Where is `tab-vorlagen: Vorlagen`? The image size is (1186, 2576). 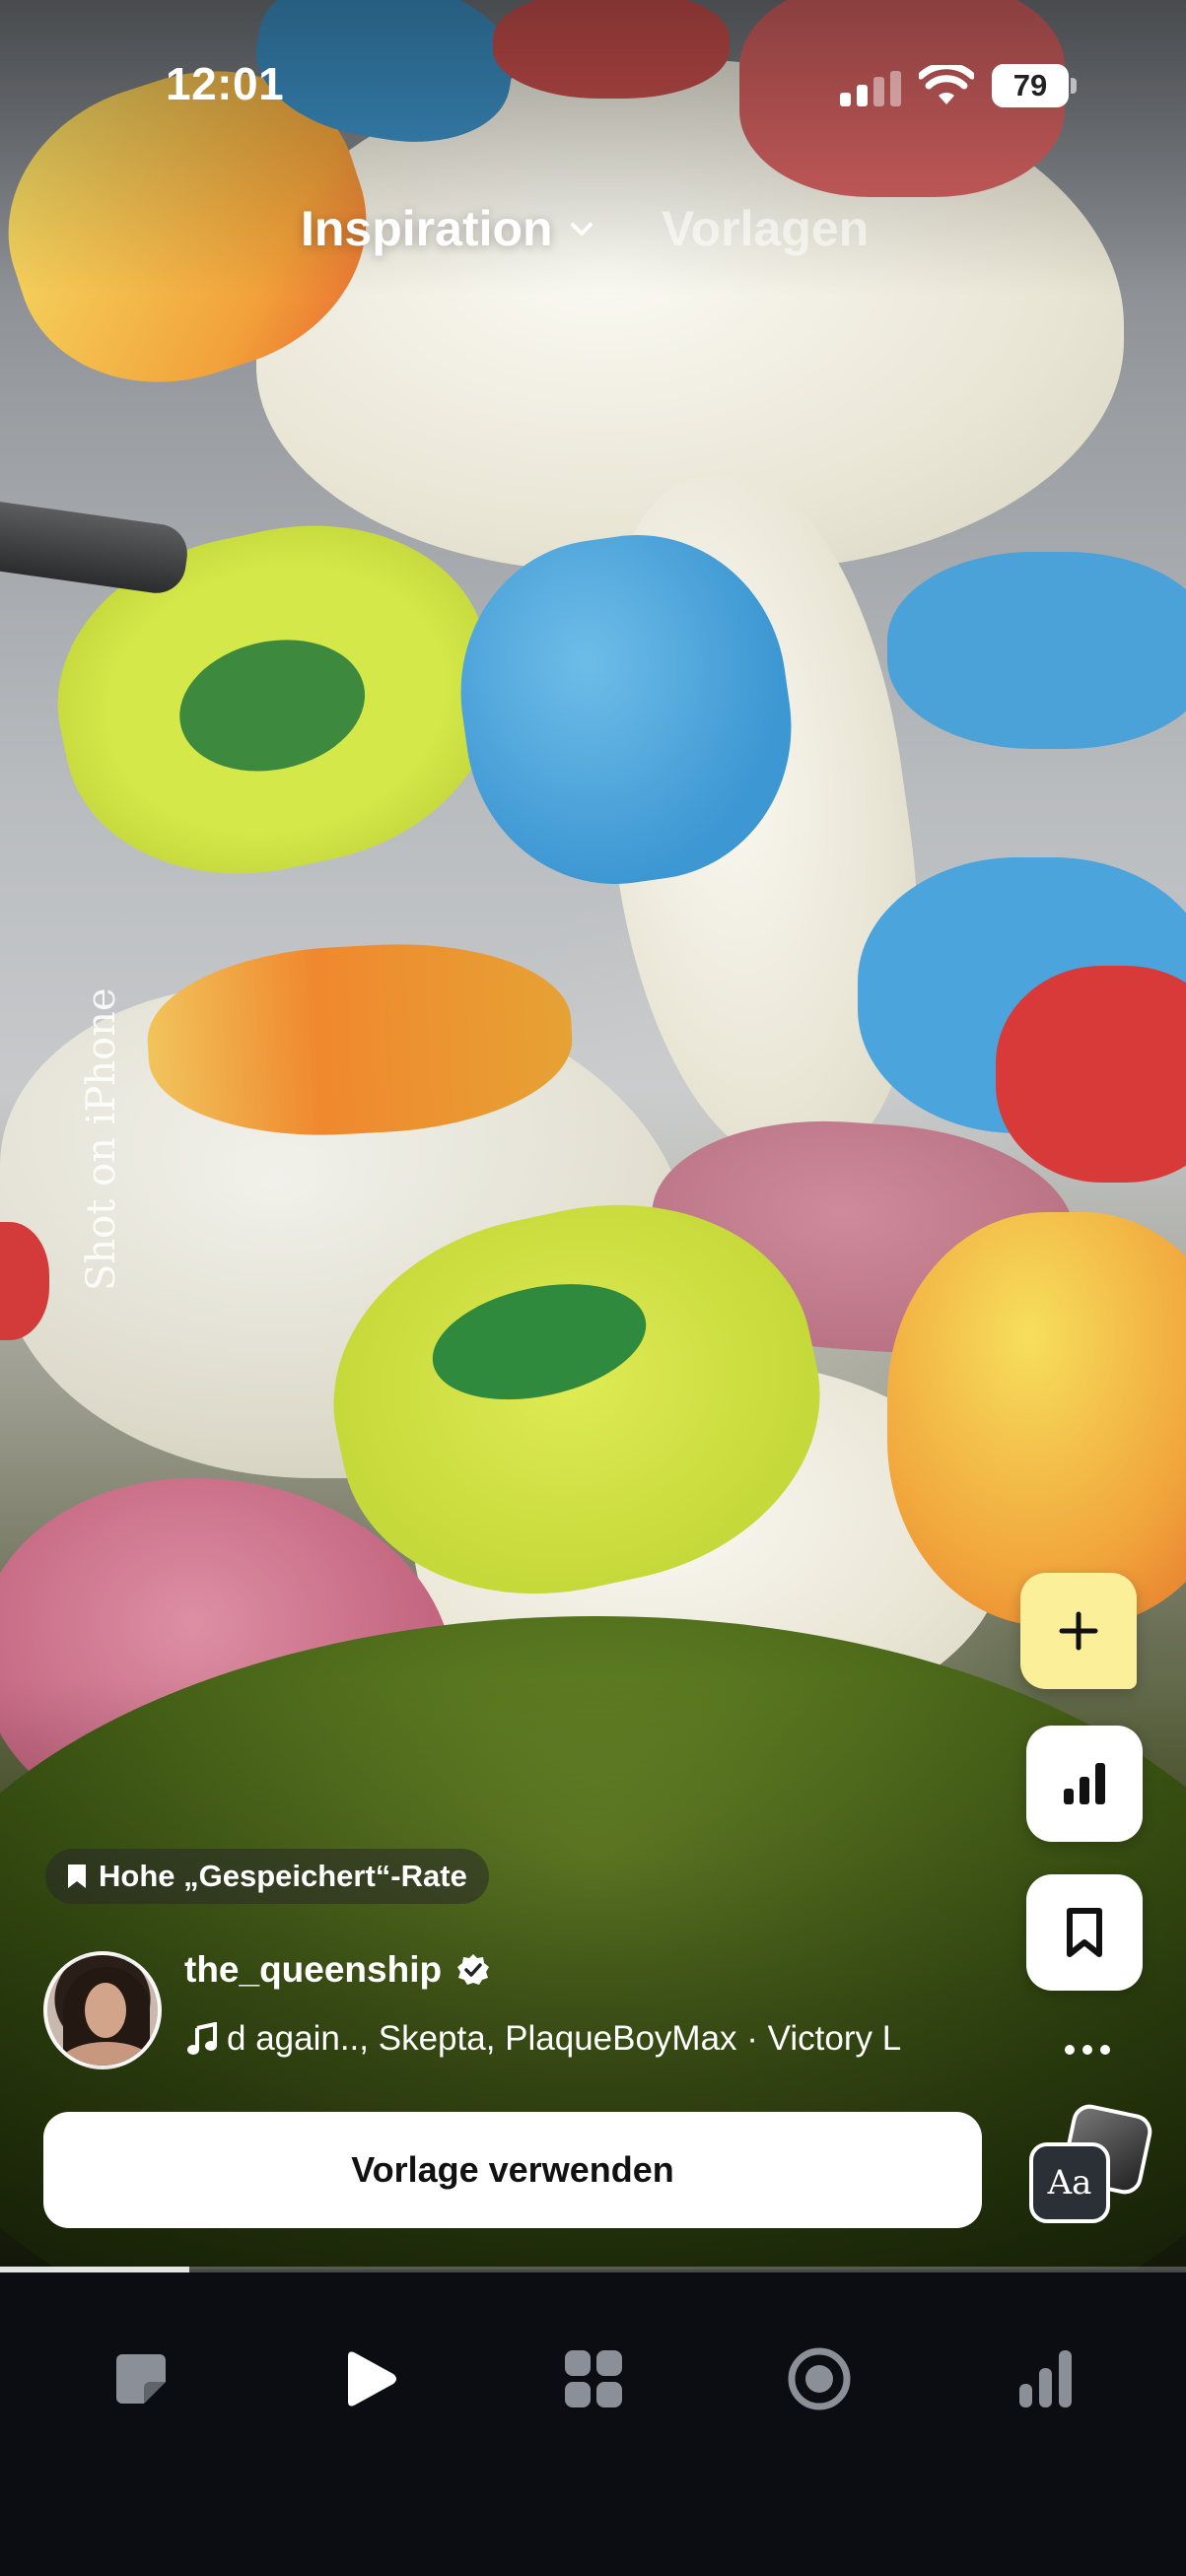
tab-vorlagen: Vorlagen is located at coordinates (766, 228).